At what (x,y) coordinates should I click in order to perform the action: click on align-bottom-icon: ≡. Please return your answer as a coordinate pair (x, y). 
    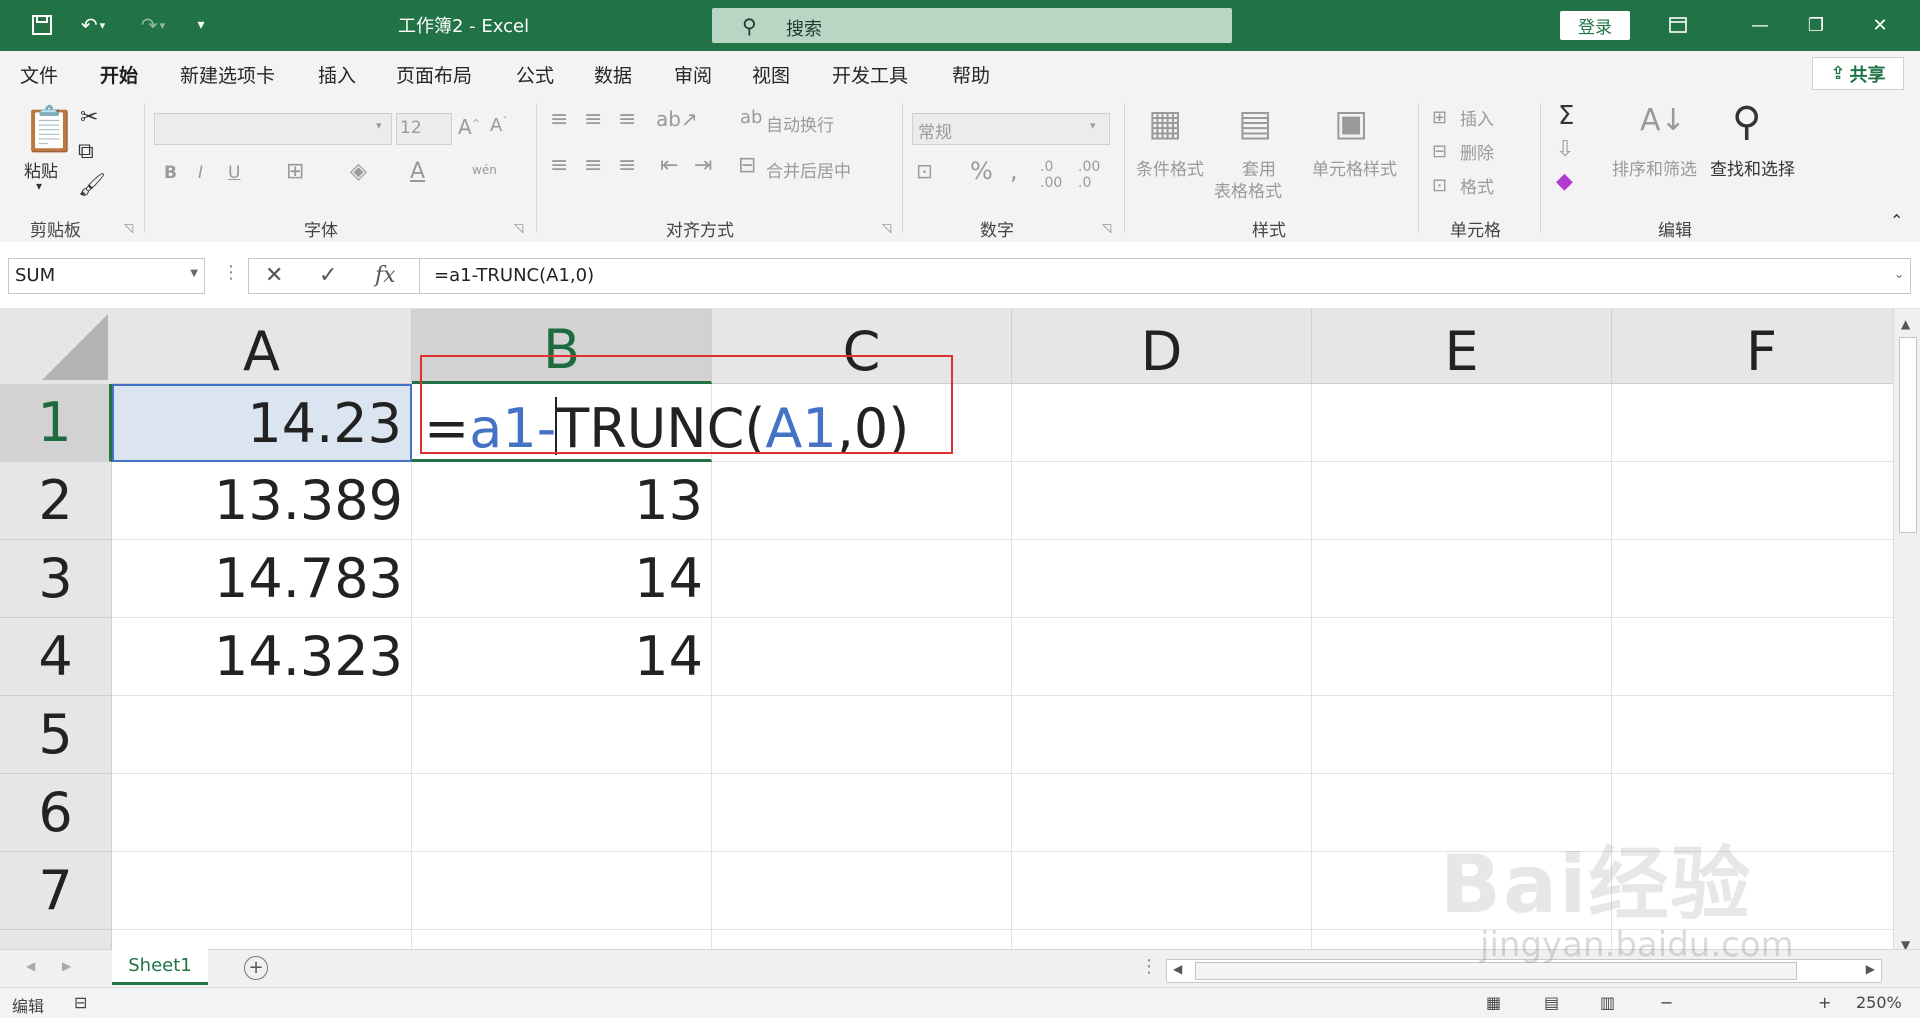
    Looking at the image, I should click on (627, 119).